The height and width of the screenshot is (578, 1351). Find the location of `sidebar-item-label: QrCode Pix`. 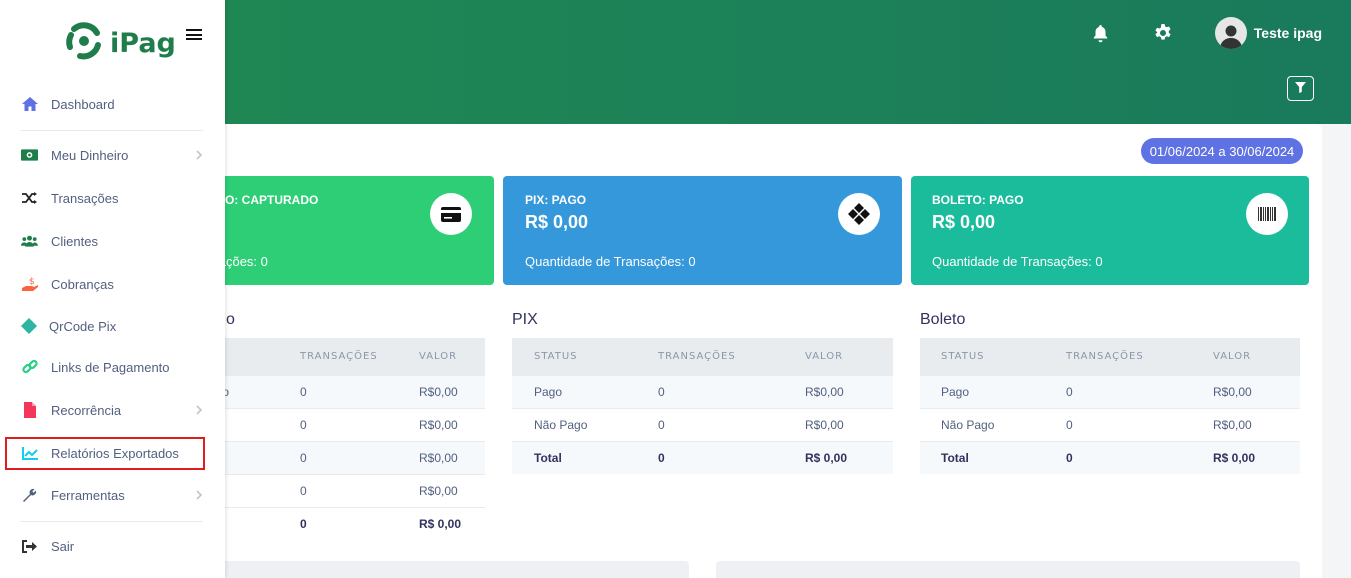

sidebar-item-label: QrCode Pix is located at coordinates (83, 326).